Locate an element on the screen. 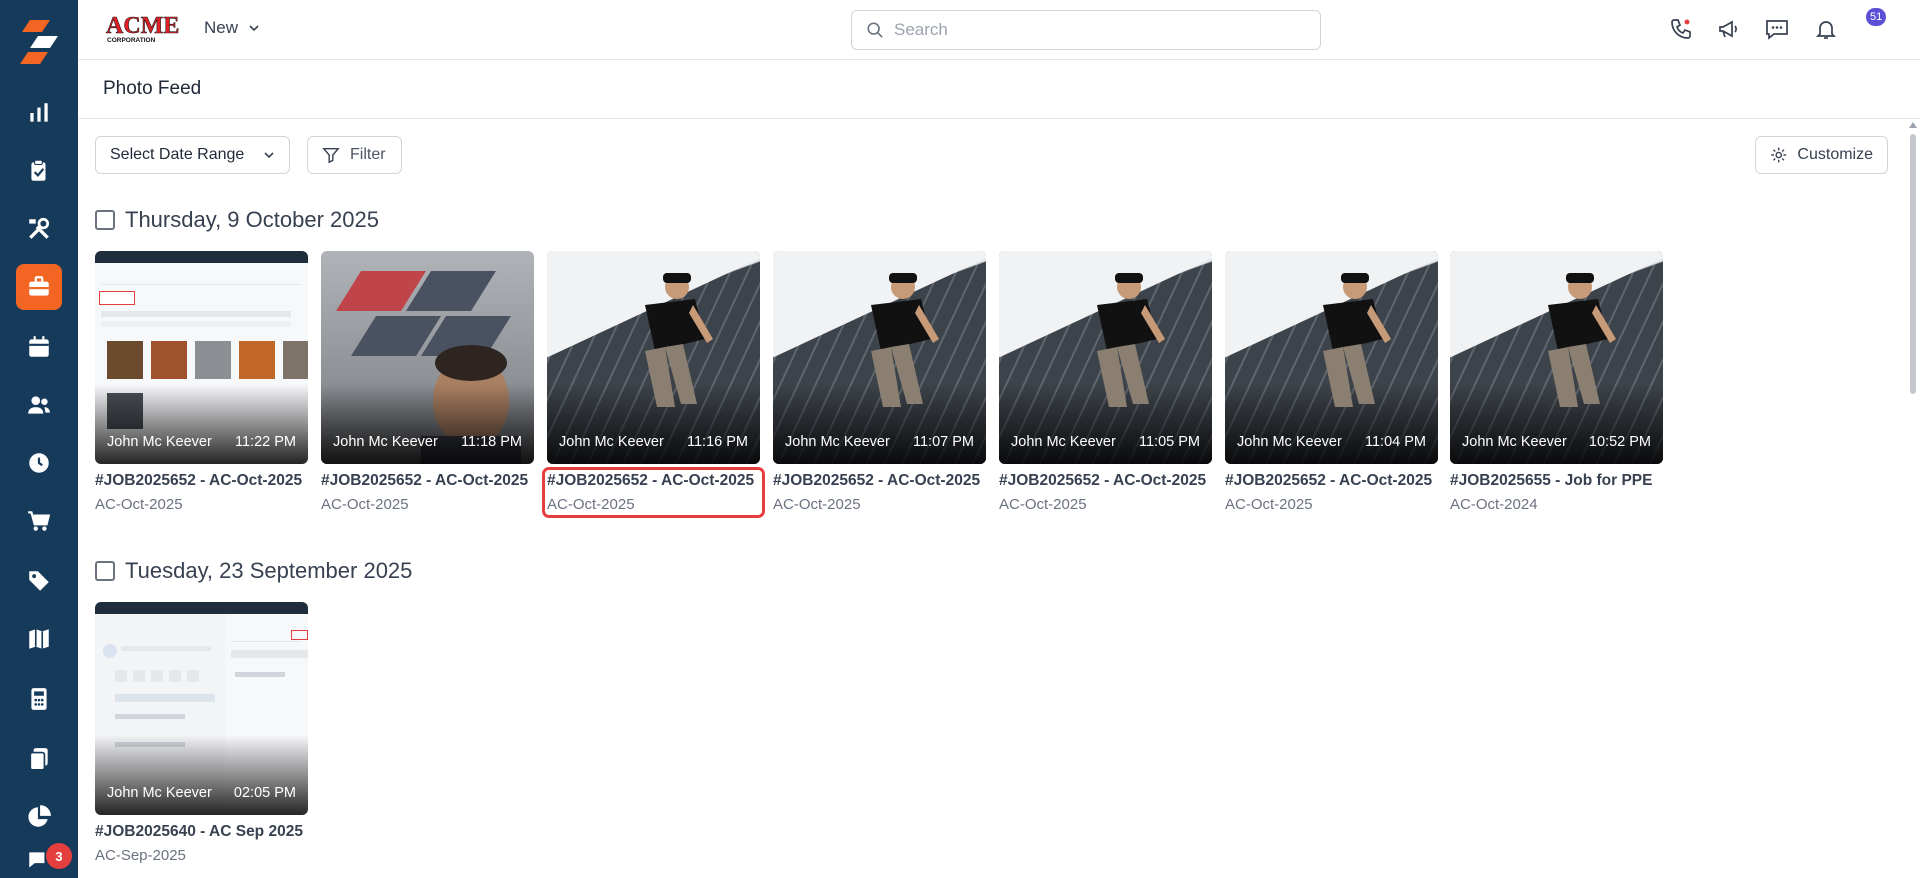 The width and height of the screenshot is (1920, 878). pie-chart-icon is located at coordinates (39, 816).